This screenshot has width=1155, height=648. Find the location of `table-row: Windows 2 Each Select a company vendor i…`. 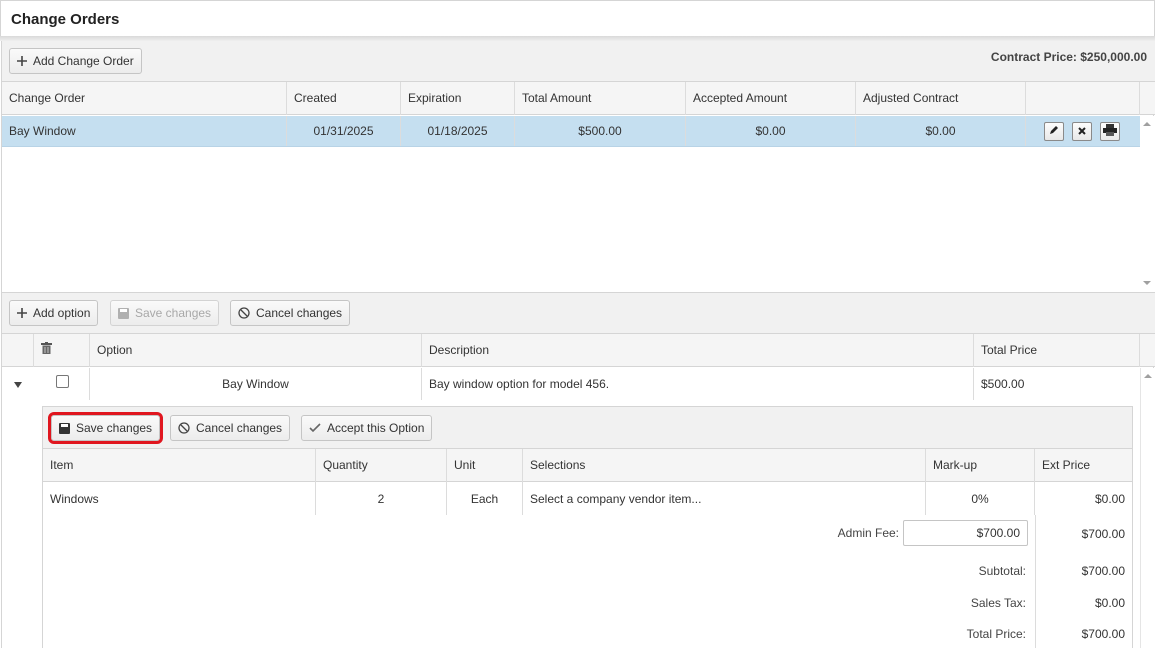

table-row: Windows 2 Each Select a company vendor i… is located at coordinates (587, 498).